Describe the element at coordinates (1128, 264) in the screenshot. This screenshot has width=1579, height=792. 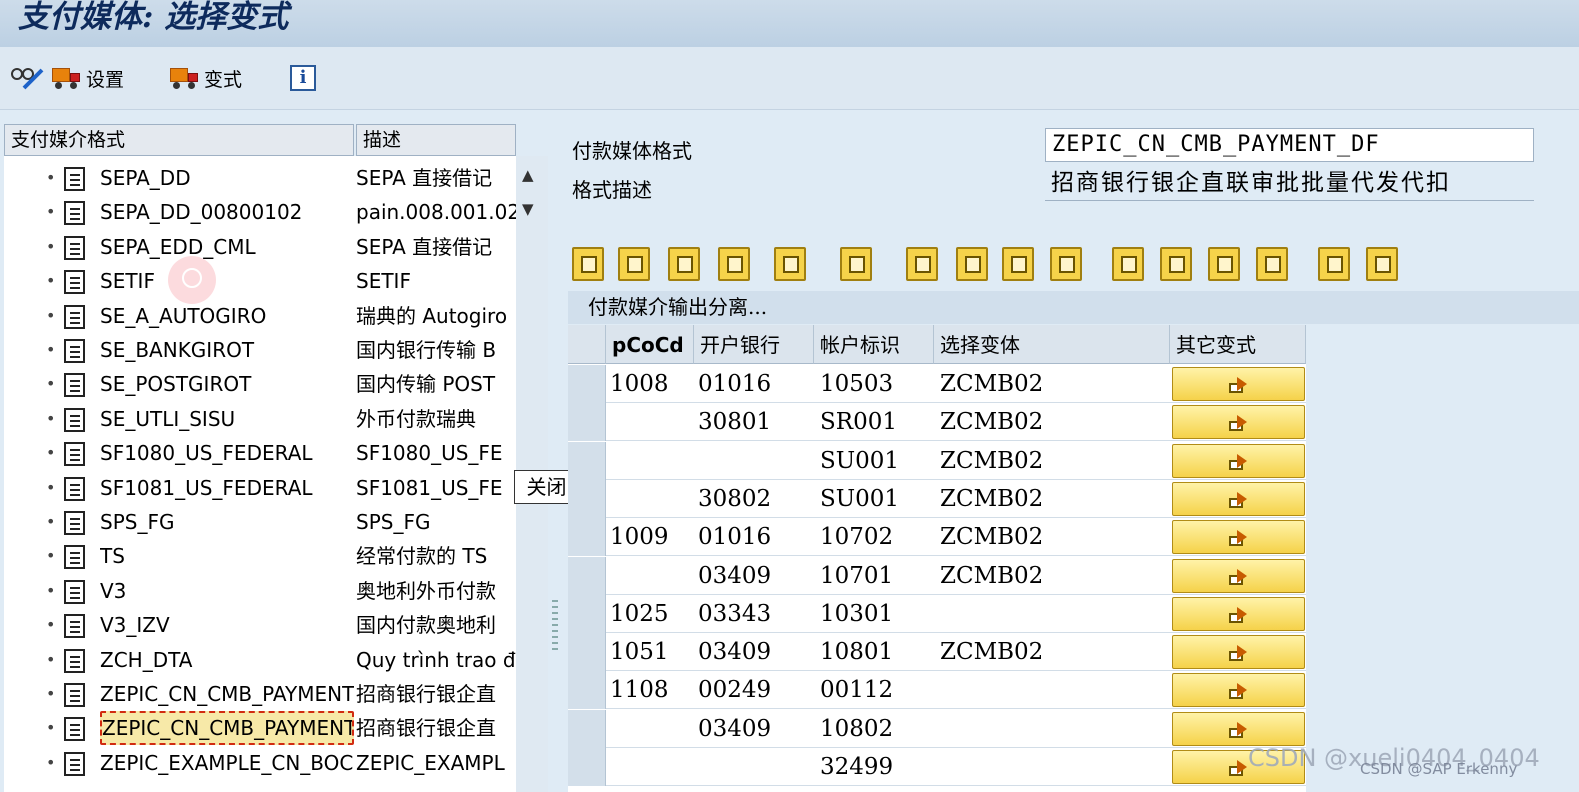
I see `filter-button` at that location.